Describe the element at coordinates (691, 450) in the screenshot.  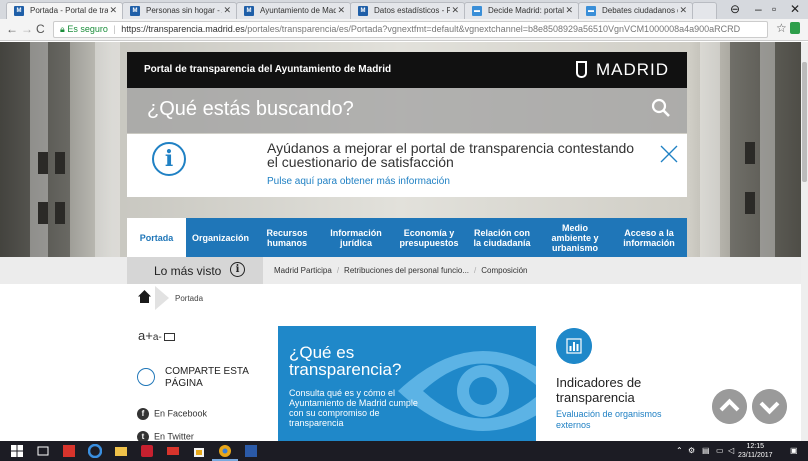
I see `tray-app-icon: ⚙` at that location.